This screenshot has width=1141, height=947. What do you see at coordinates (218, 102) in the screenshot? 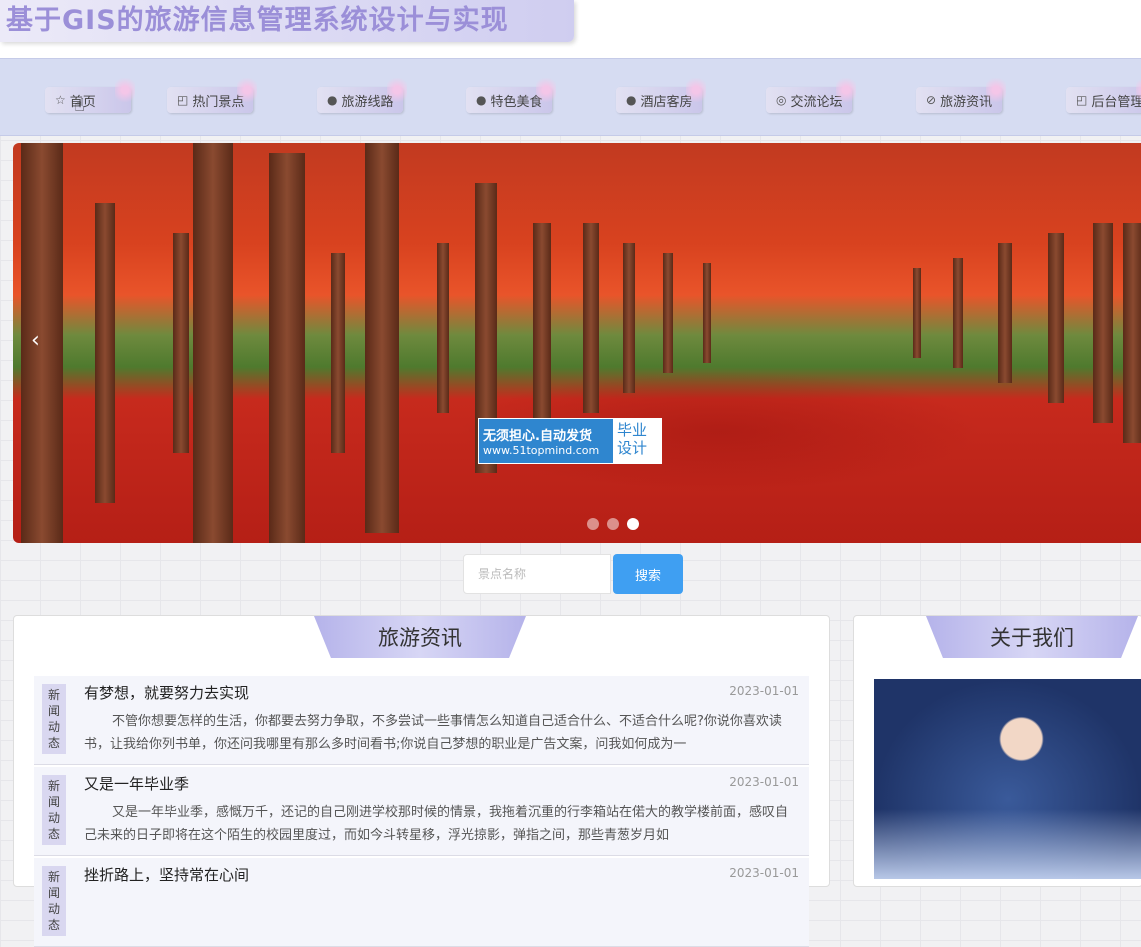
I see `nav-item-label: 热门景点` at bounding box center [218, 102].